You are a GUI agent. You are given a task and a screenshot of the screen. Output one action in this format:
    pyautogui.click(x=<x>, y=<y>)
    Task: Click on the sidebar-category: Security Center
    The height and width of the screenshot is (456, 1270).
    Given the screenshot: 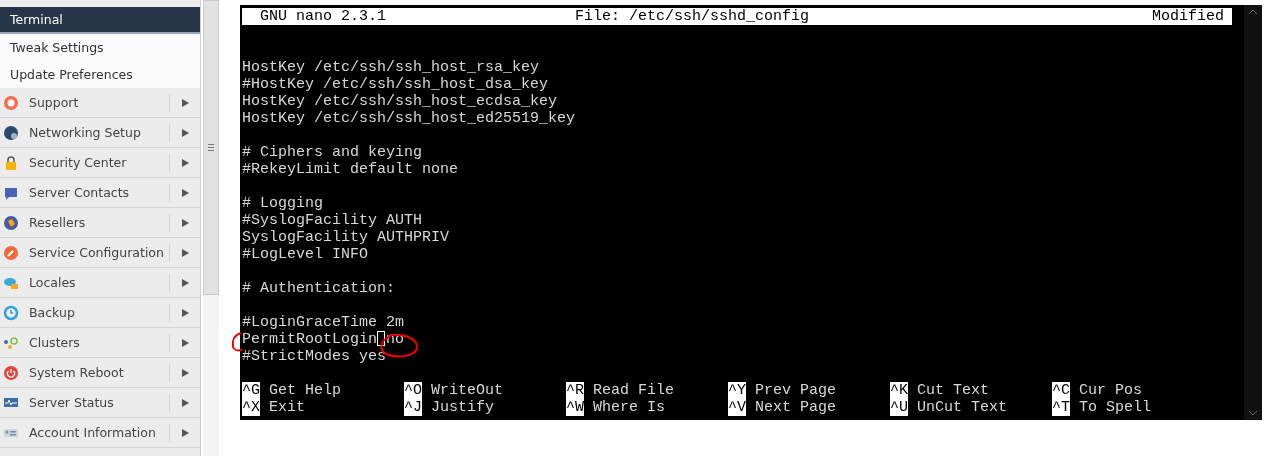 What is the action you would take?
    pyautogui.click(x=100, y=163)
    